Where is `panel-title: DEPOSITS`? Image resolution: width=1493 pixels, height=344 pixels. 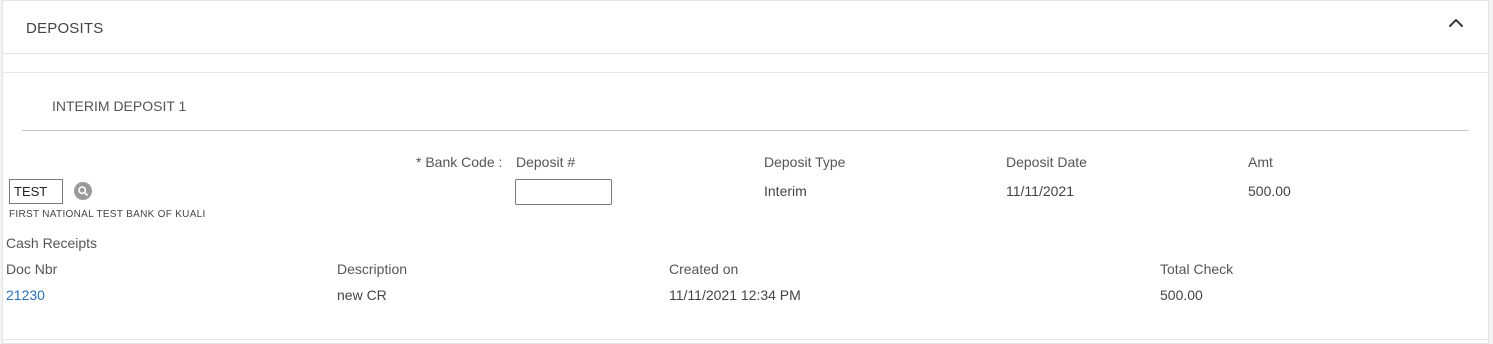 panel-title: DEPOSITS is located at coordinates (65, 28).